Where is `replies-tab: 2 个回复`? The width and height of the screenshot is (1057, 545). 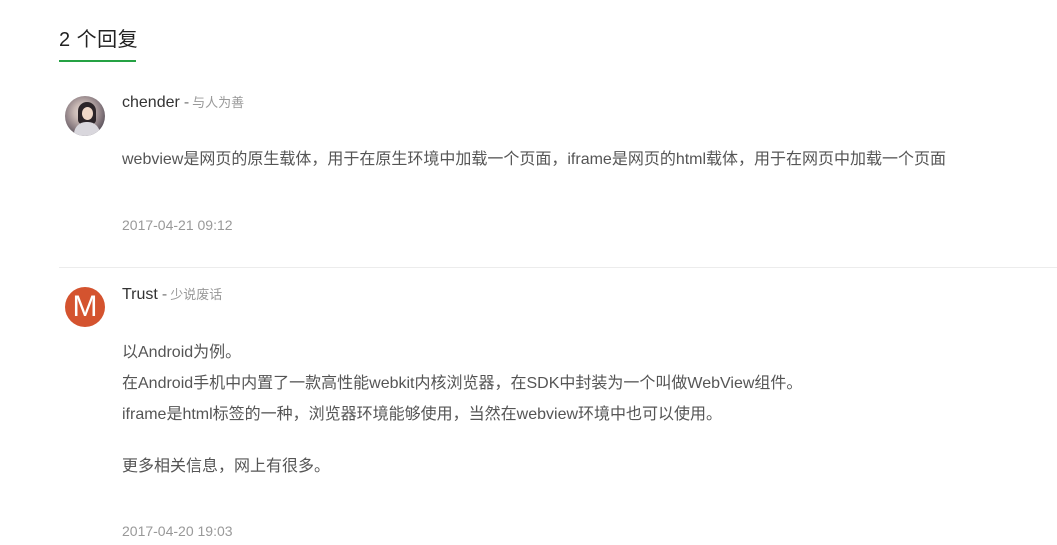 replies-tab: 2 个回复 is located at coordinates (98, 44).